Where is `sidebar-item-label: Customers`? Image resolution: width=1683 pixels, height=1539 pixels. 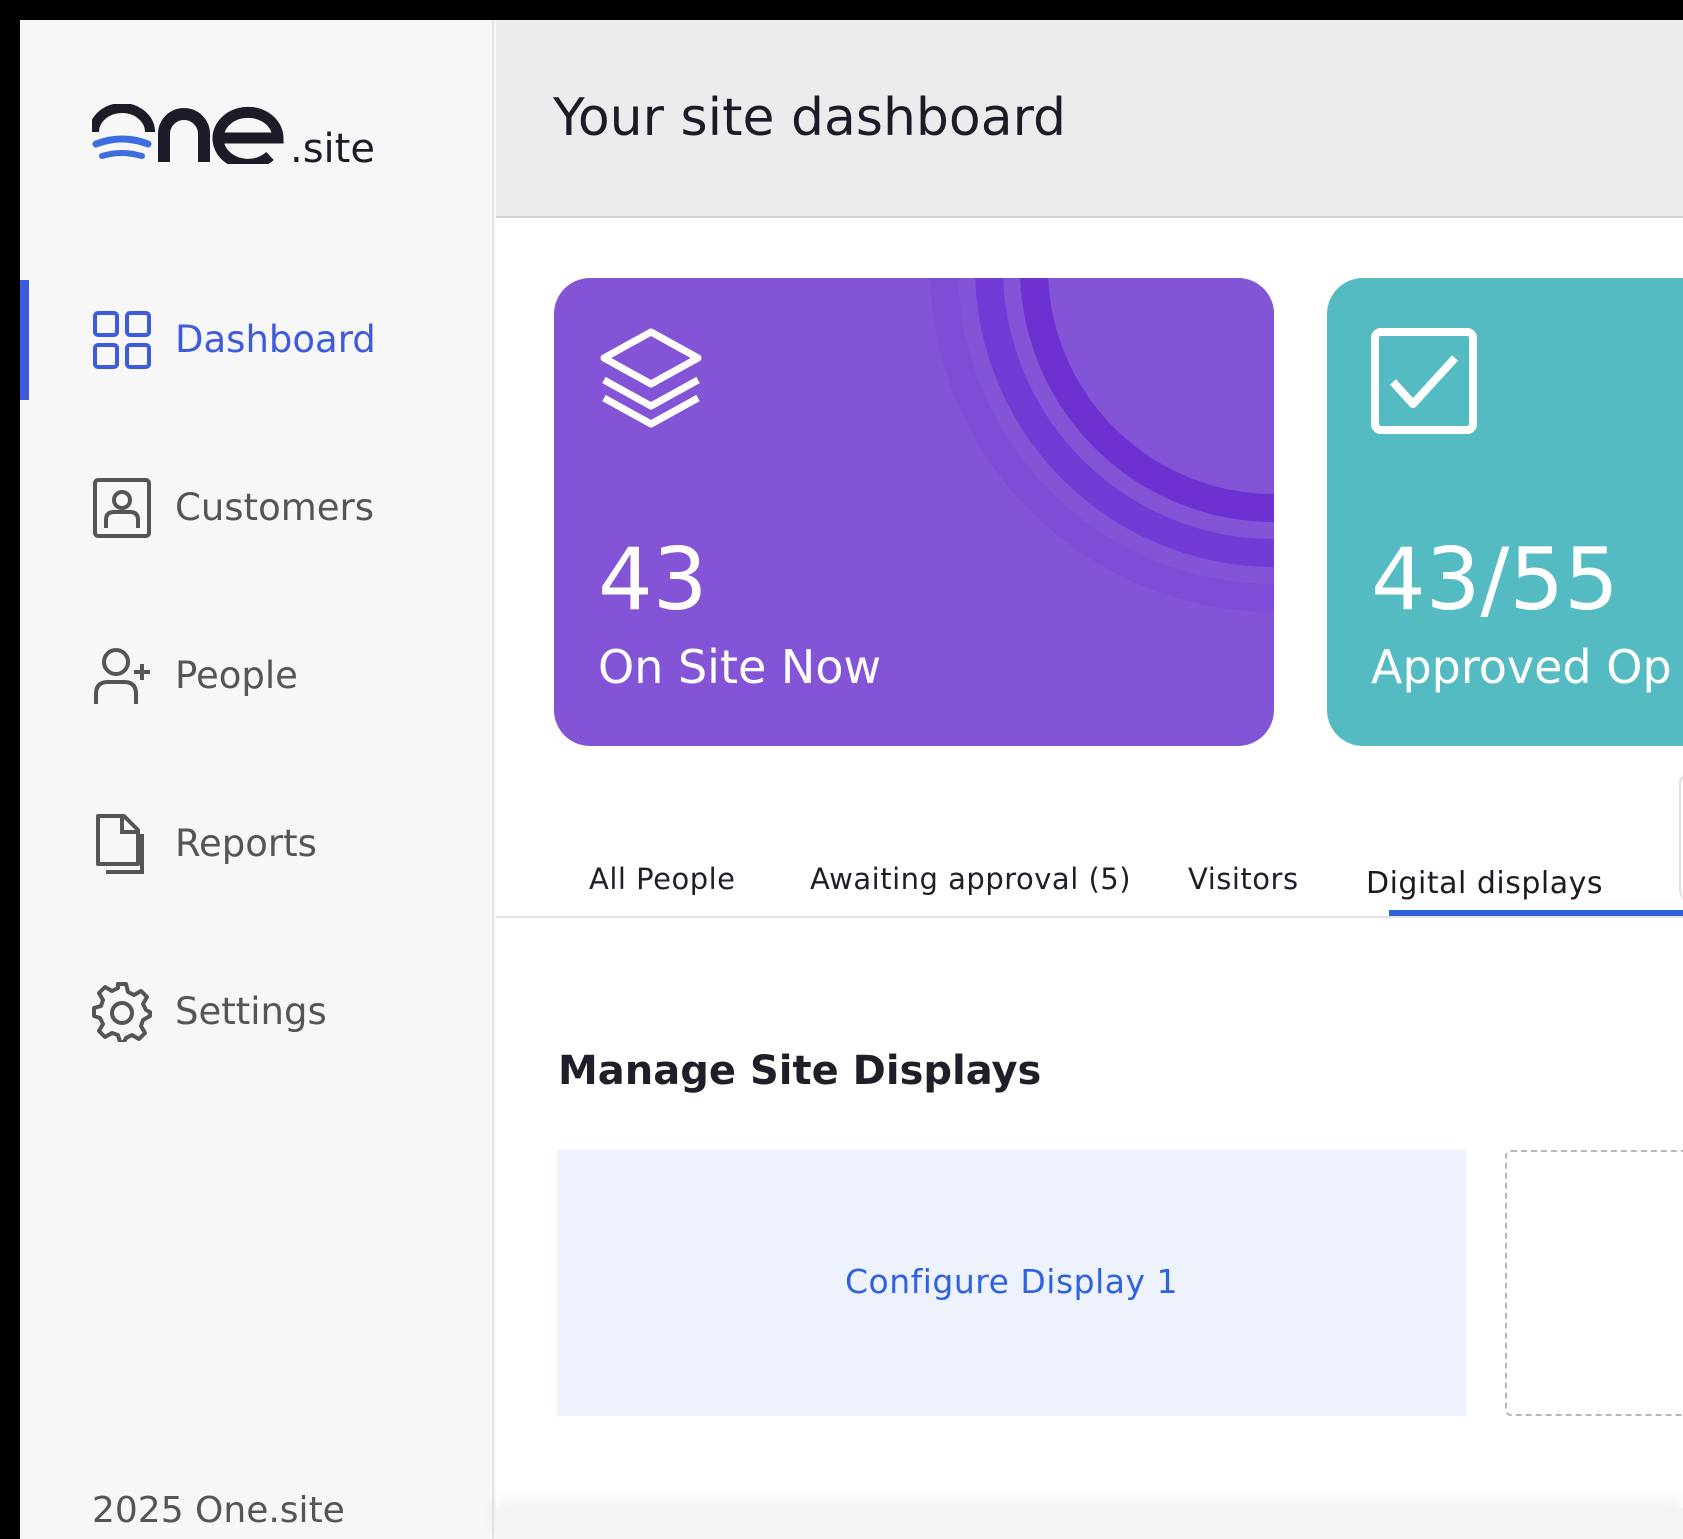 sidebar-item-label: Customers is located at coordinates (275, 507).